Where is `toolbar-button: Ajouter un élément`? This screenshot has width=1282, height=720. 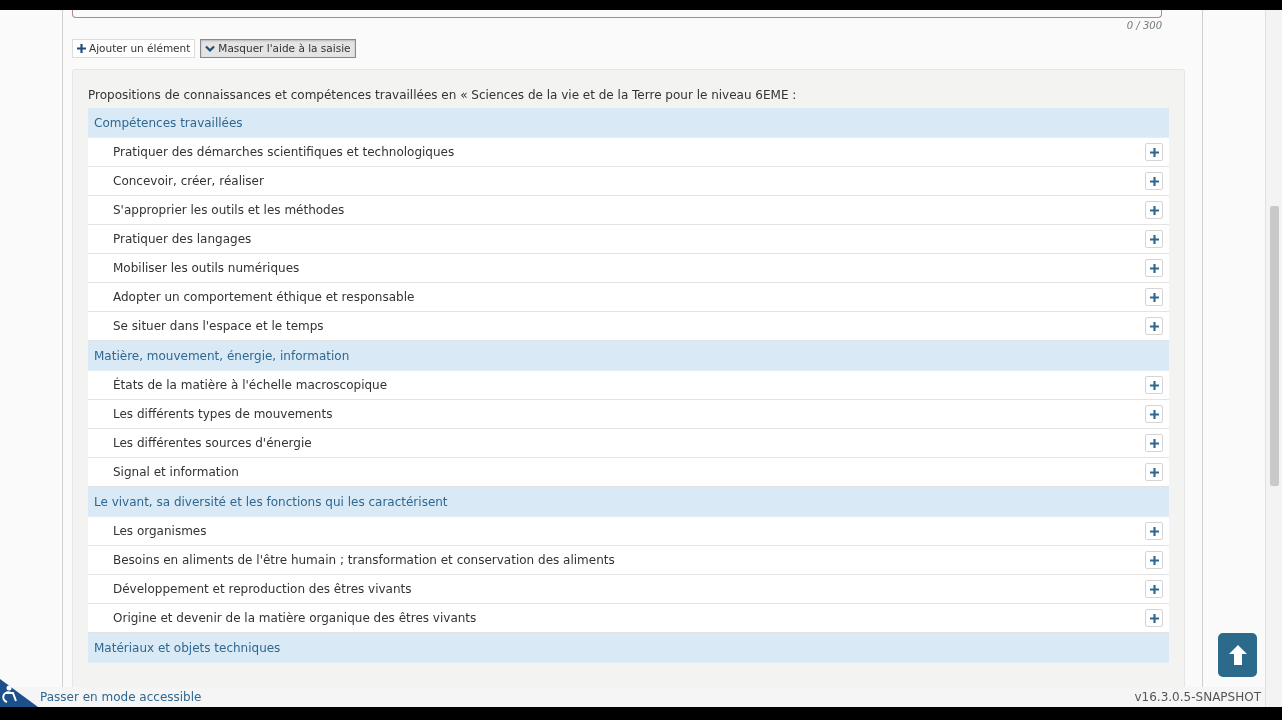 toolbar-button: Ajouter un élément is located at coordinates (134, 48).